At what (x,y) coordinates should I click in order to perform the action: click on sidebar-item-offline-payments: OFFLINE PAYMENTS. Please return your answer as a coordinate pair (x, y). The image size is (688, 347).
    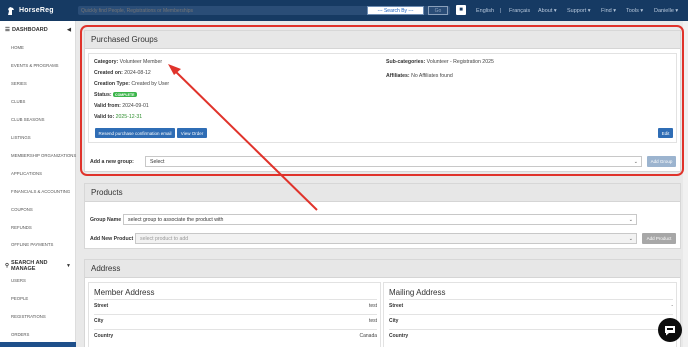
    Looking at the image, I should click on (32, 244).